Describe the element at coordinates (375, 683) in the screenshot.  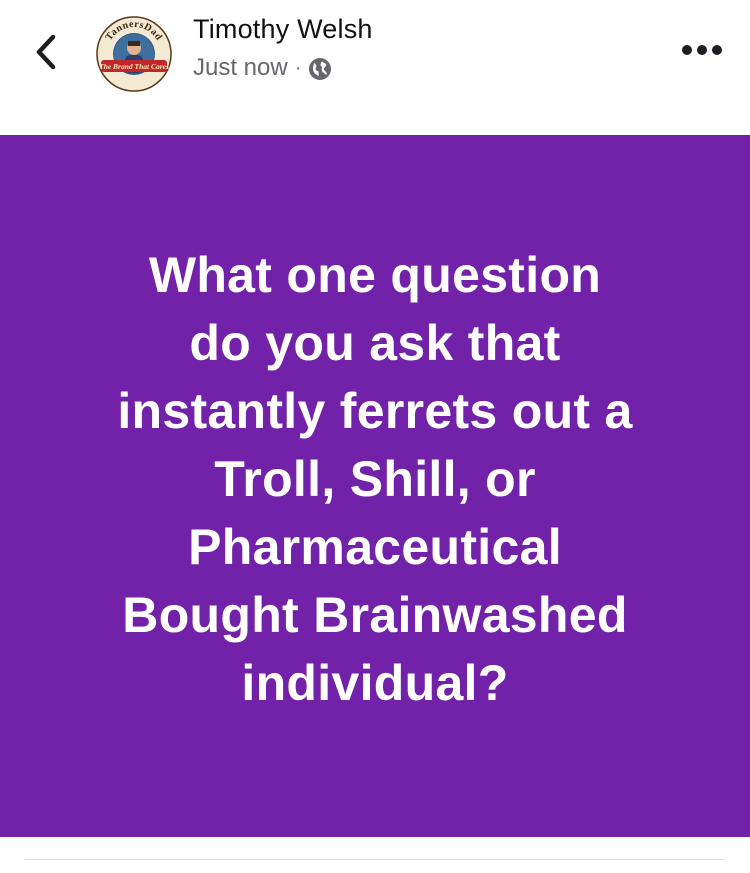
I see `post-text-line: individual?` at that location.